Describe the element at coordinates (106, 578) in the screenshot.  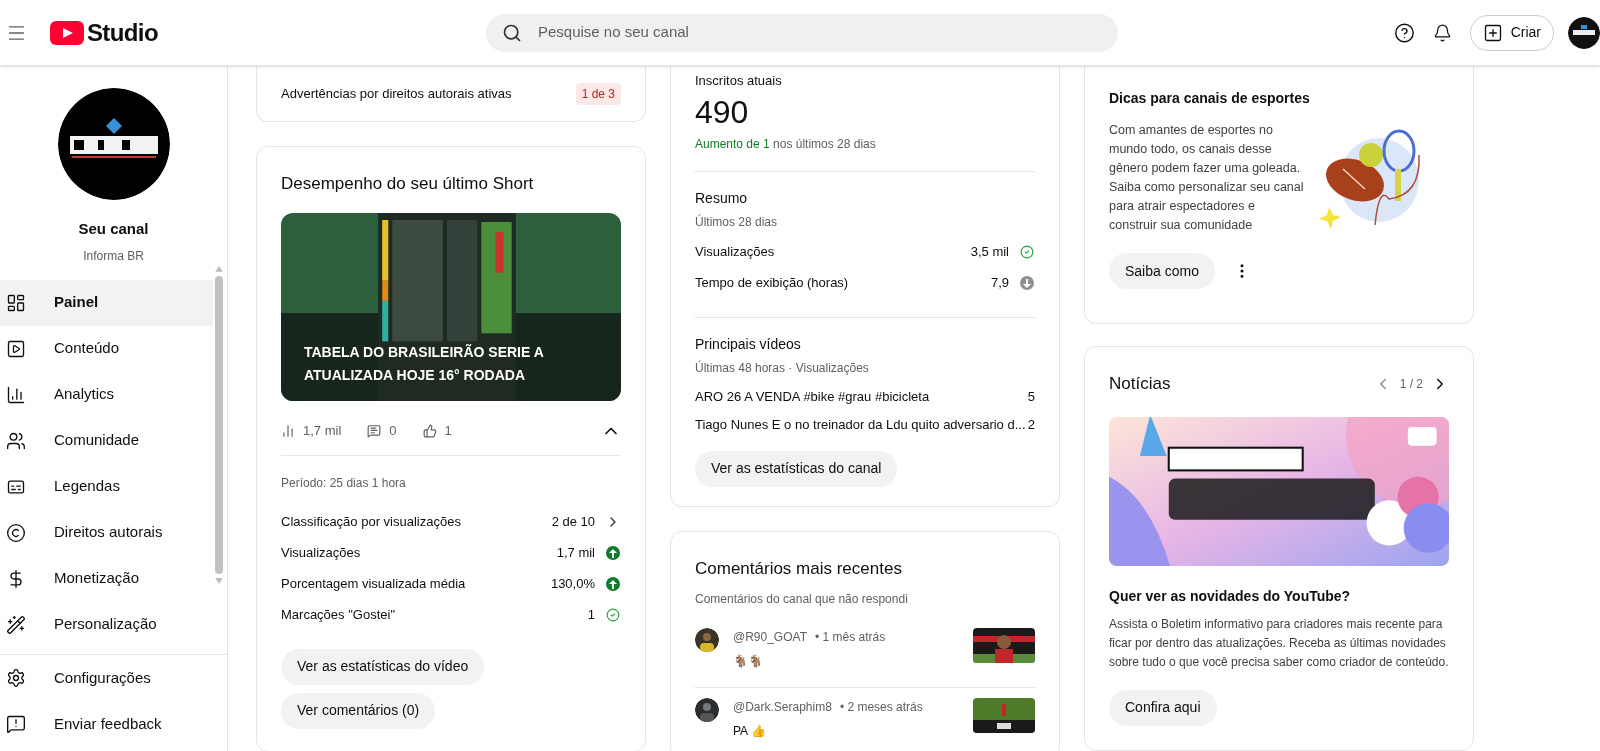
I see `sidebar-item: Monetização` at that location.